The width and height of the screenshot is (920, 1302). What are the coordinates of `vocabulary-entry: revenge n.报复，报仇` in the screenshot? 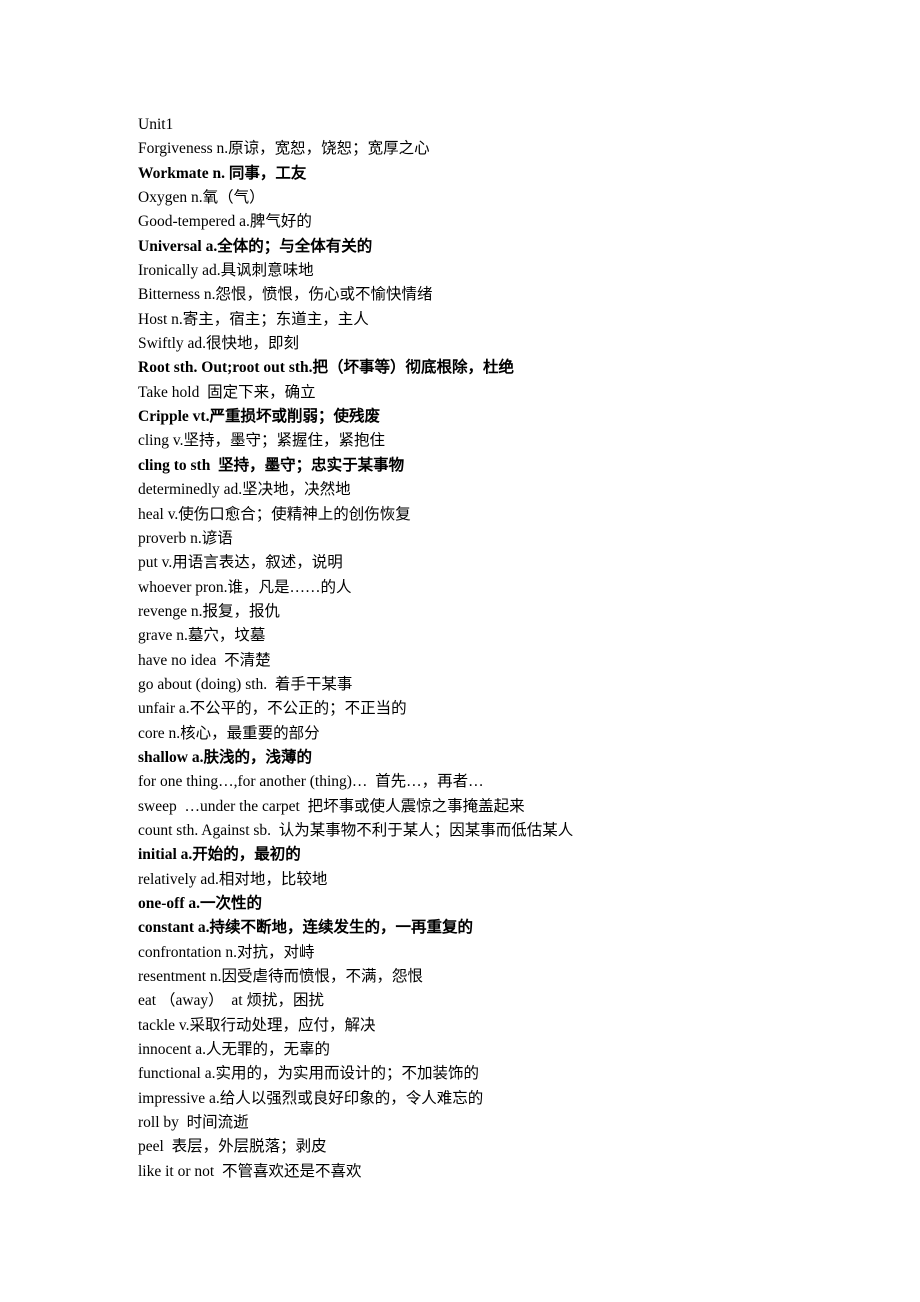 It's located at (209, 611).